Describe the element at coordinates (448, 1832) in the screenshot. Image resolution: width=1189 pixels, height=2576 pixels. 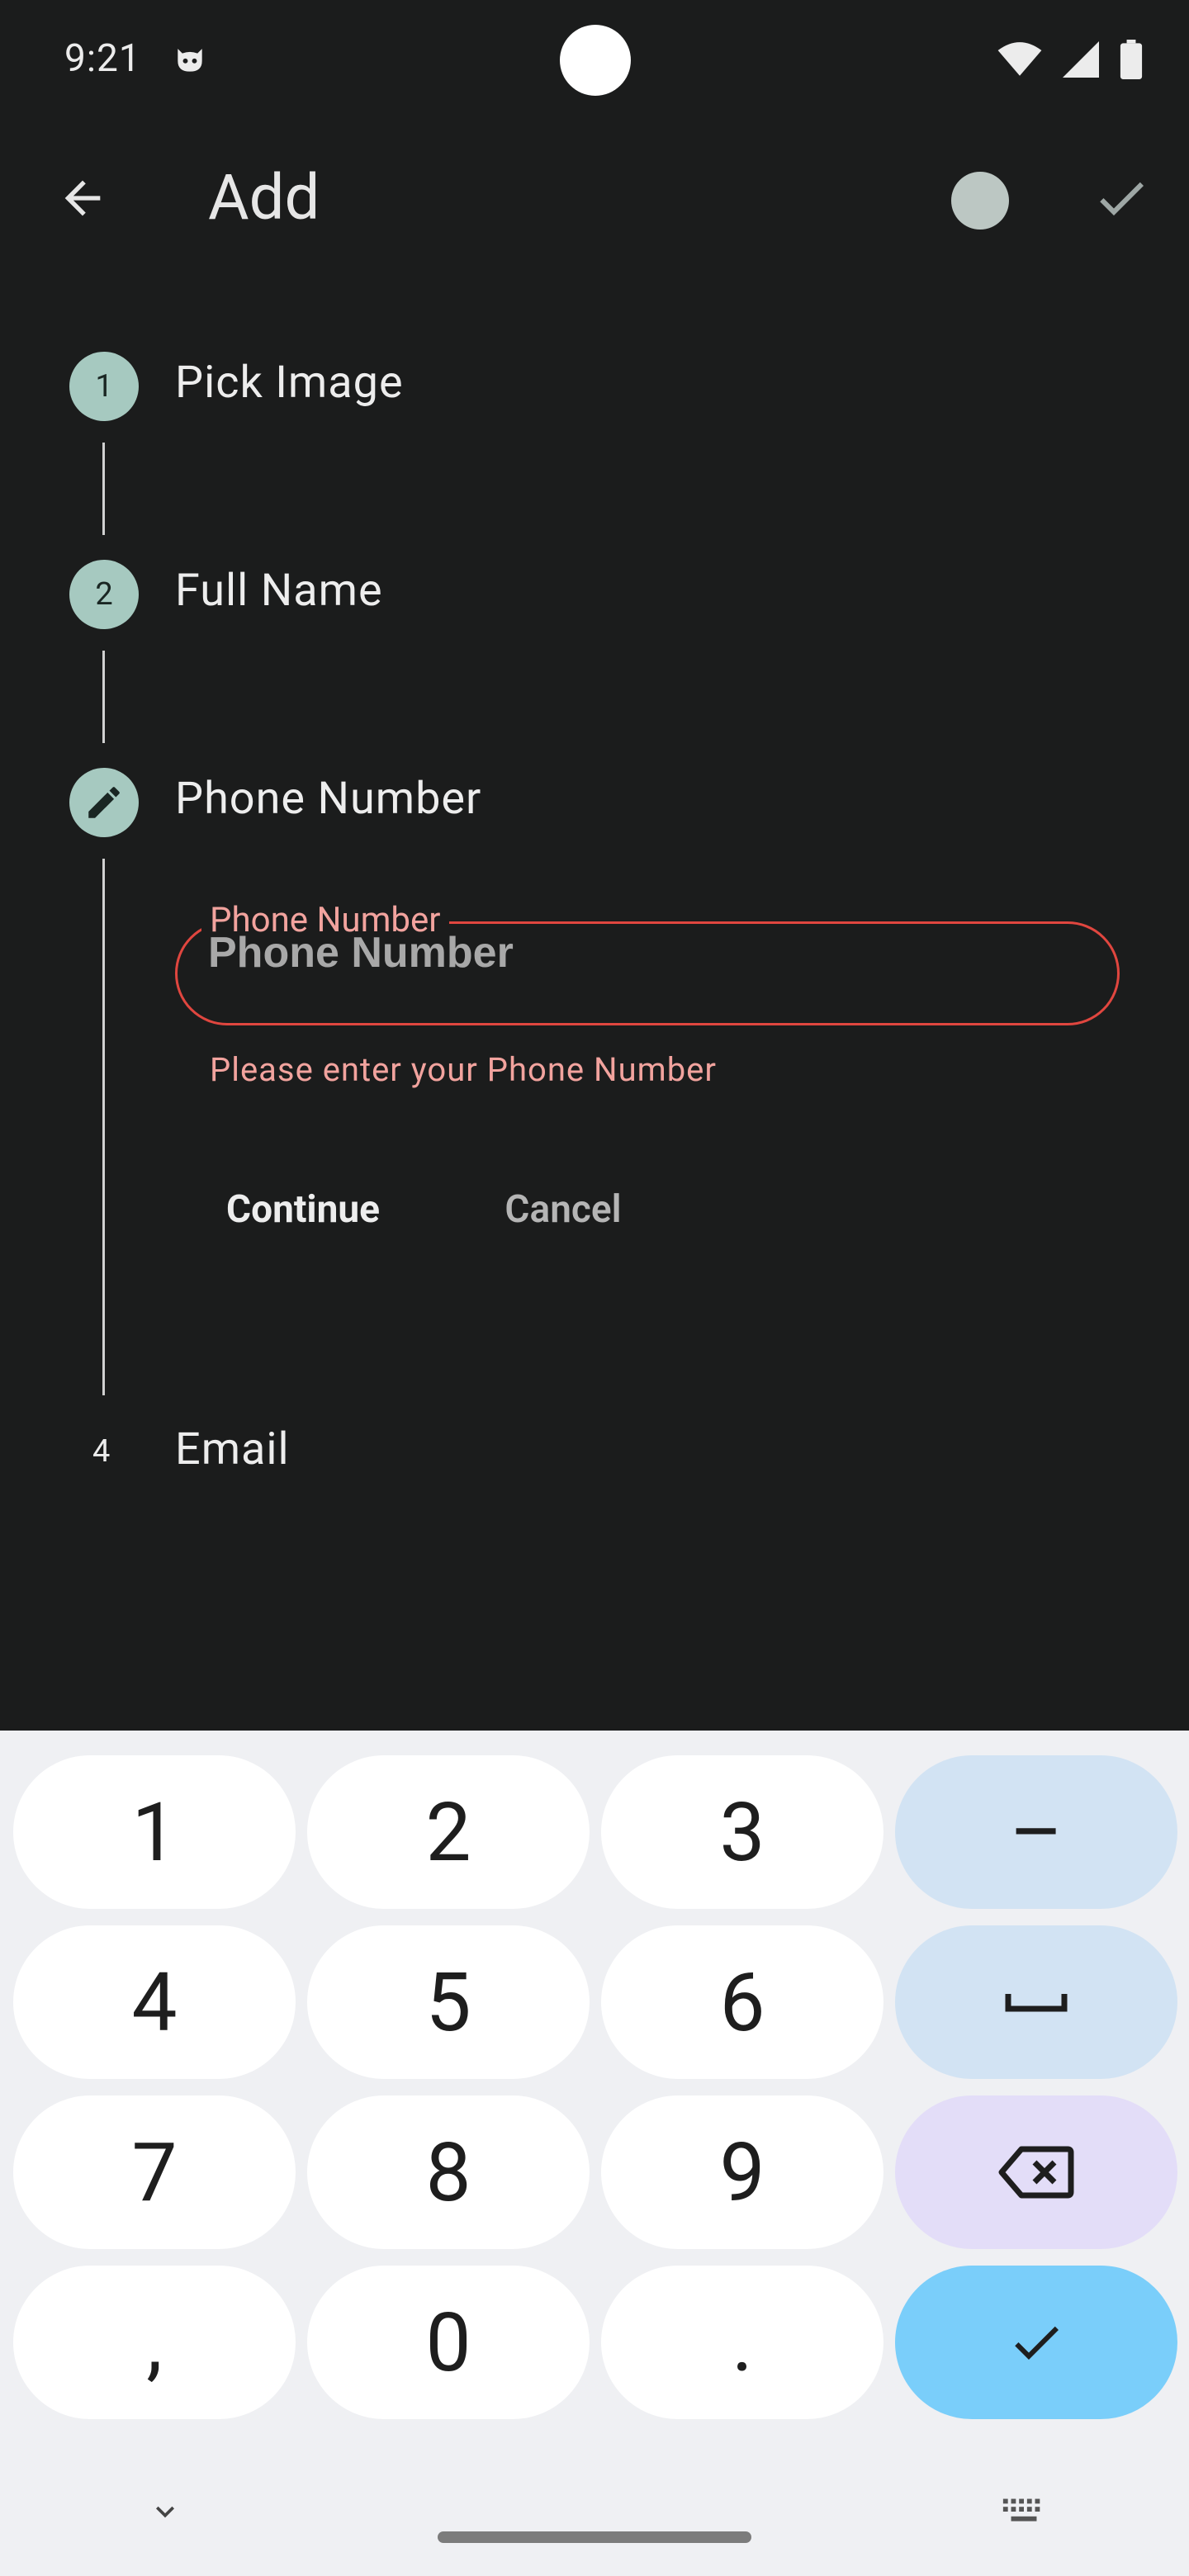
I see `key-2: 2` at that location.